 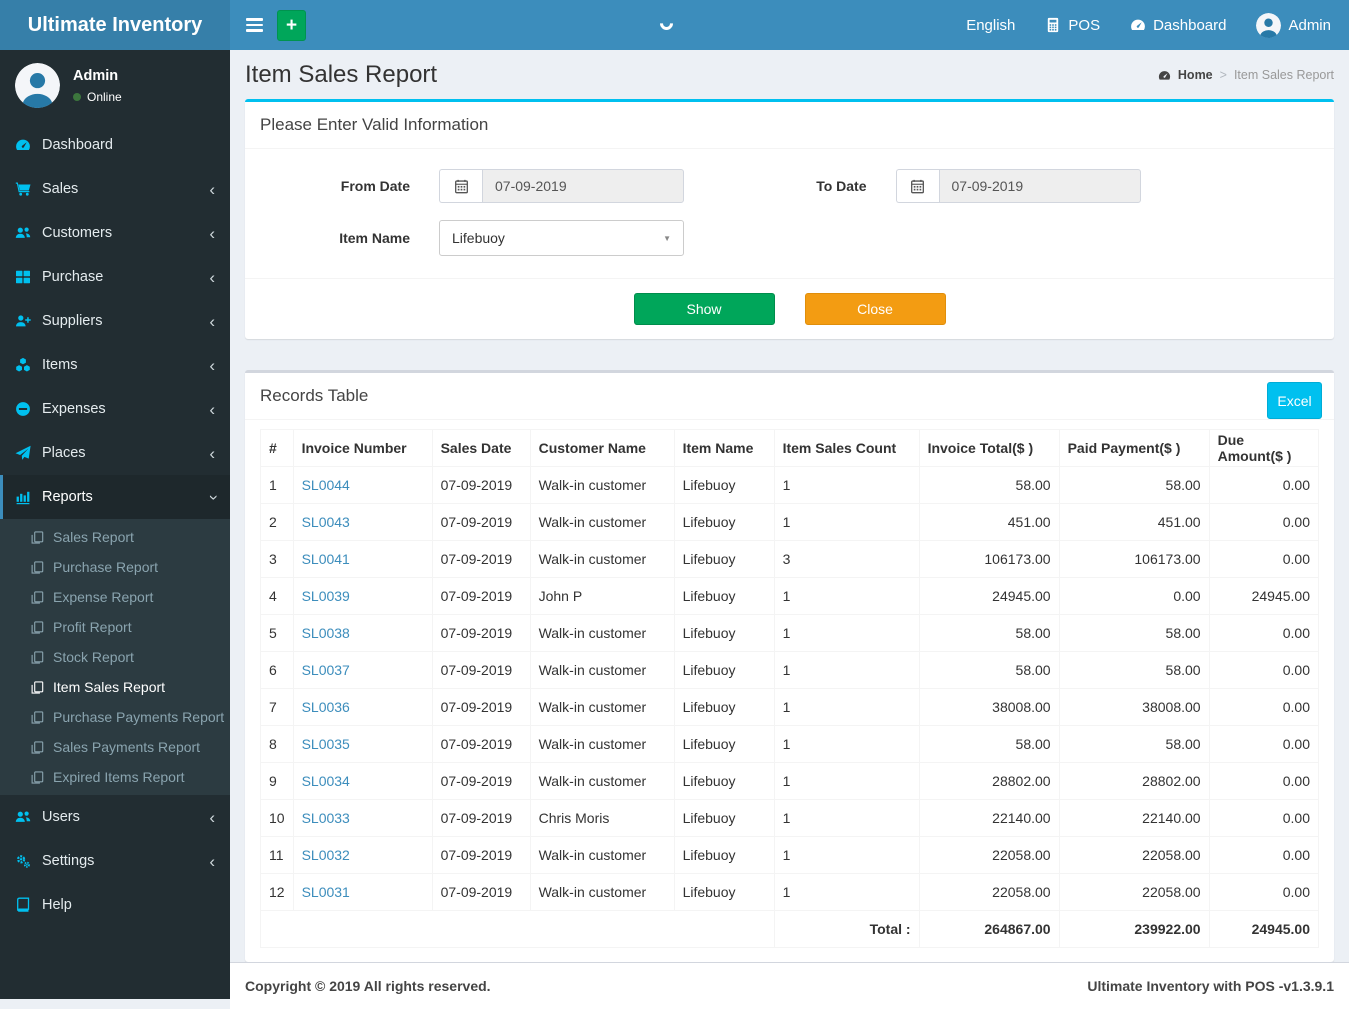 I want to click on sidebar-subitem-stock-report: Stock Report, so click(x=115, y=657).